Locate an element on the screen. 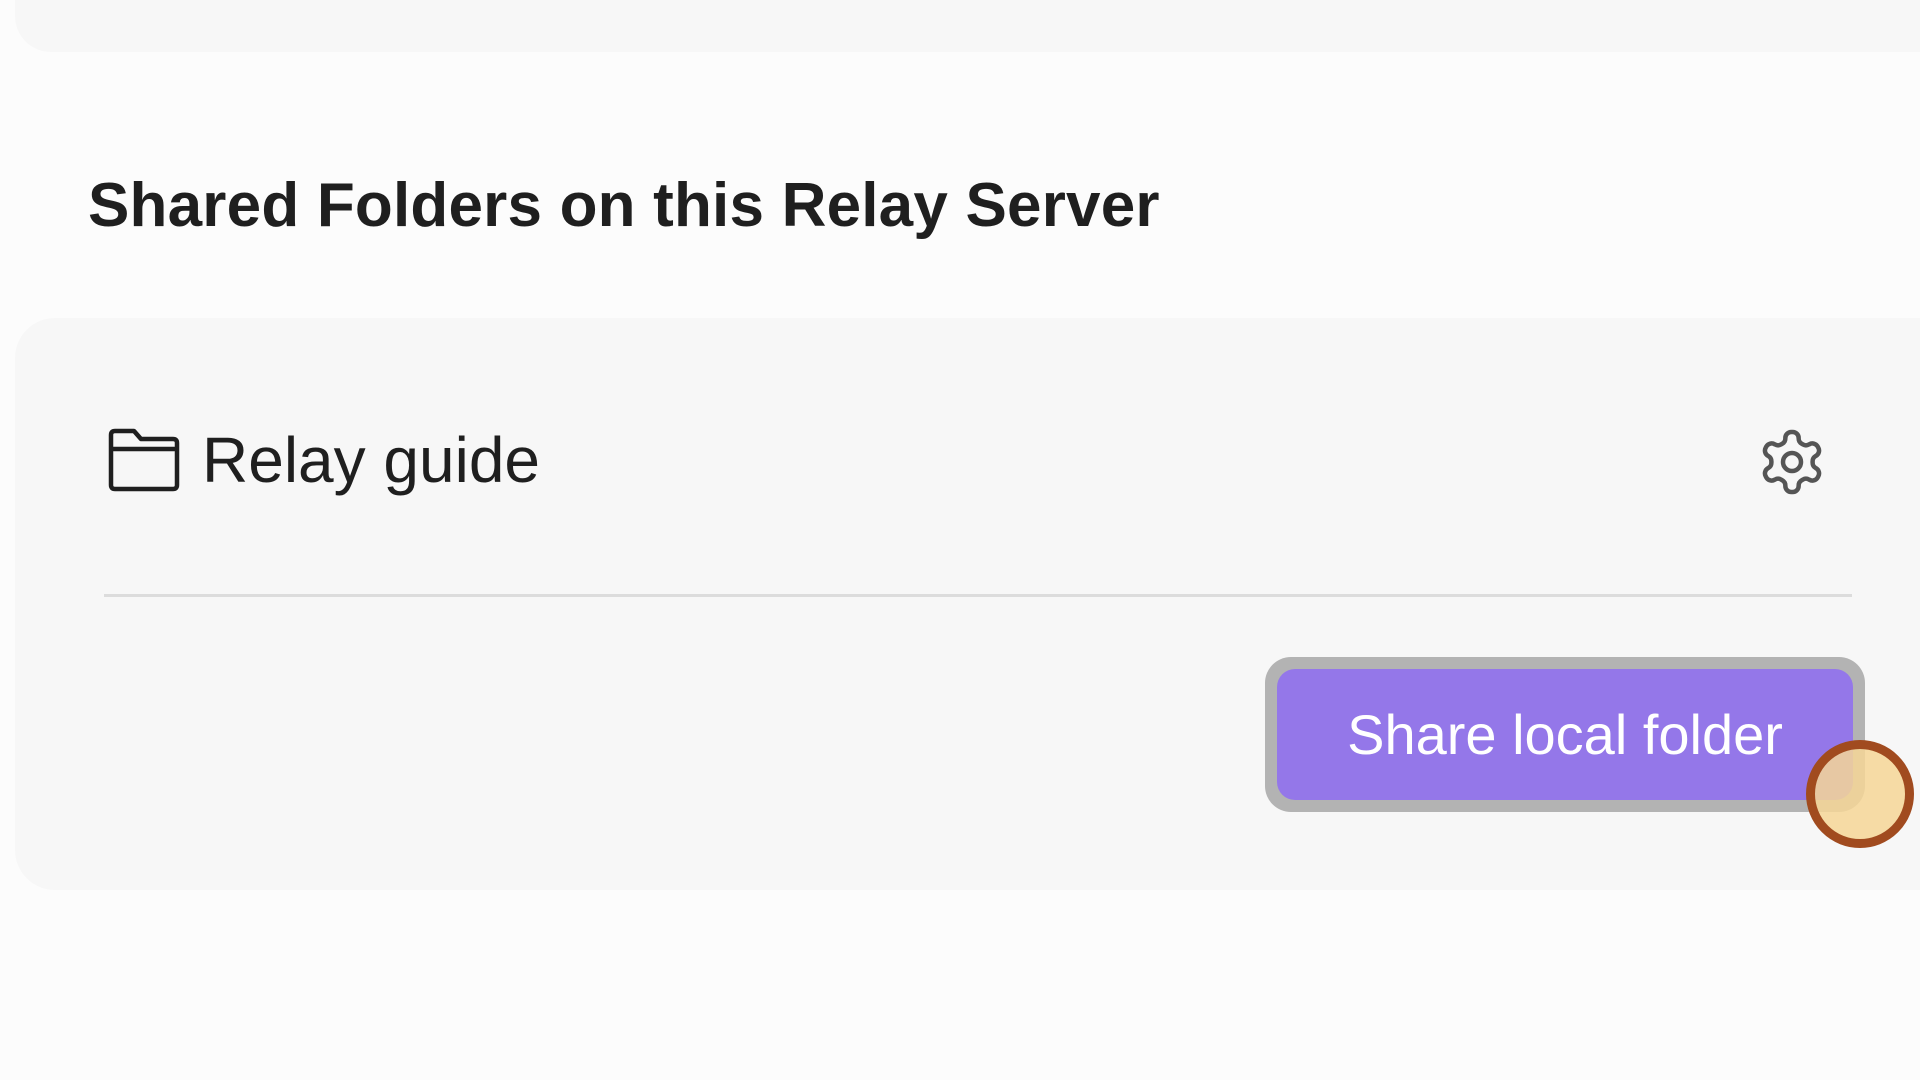 The width and height of the screenshot is (1920, 1080). folder-row: Relay guide is located at coordinates (323, 460).